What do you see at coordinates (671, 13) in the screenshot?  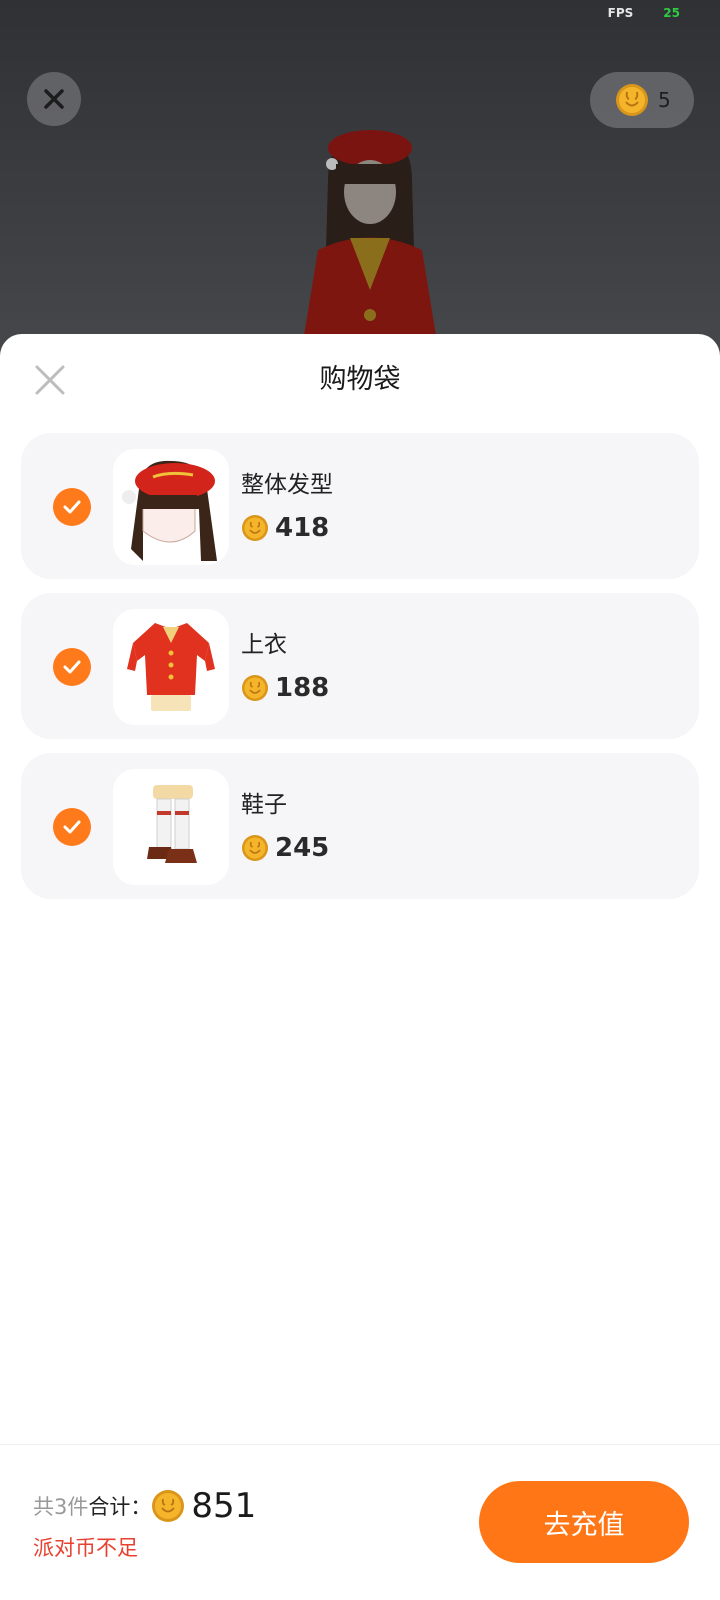 I see `fps-value: 25` at bounding box center [671, 13].